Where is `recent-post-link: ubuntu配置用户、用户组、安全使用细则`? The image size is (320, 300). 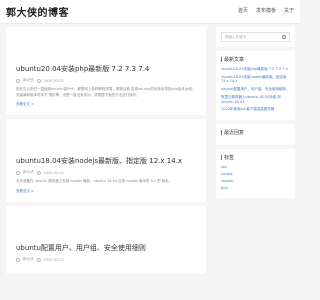 recent-post-link: ubuntu配置用户、用户组、安全使用细则 is located at coordinates (255, 89).